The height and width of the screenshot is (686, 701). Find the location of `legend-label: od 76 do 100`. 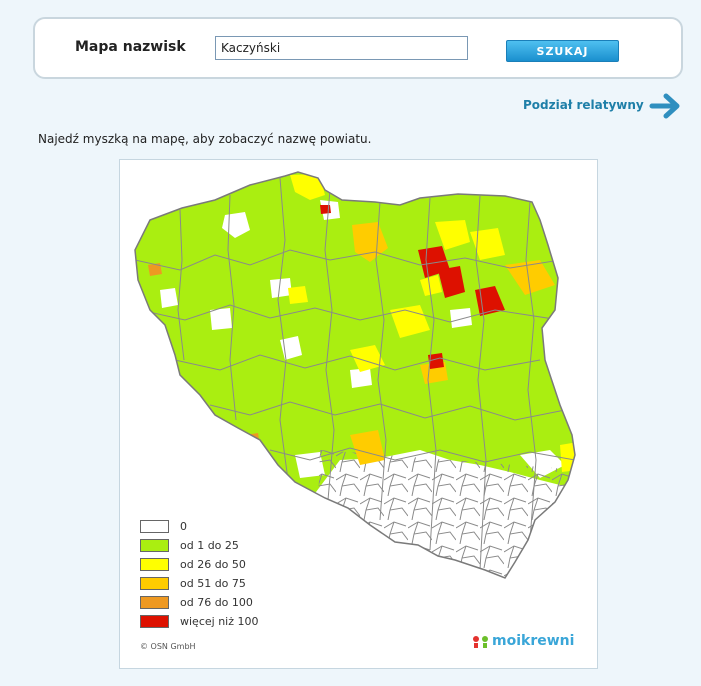

legend-label: od 76 do 100 is located at coordinates (216, 602).